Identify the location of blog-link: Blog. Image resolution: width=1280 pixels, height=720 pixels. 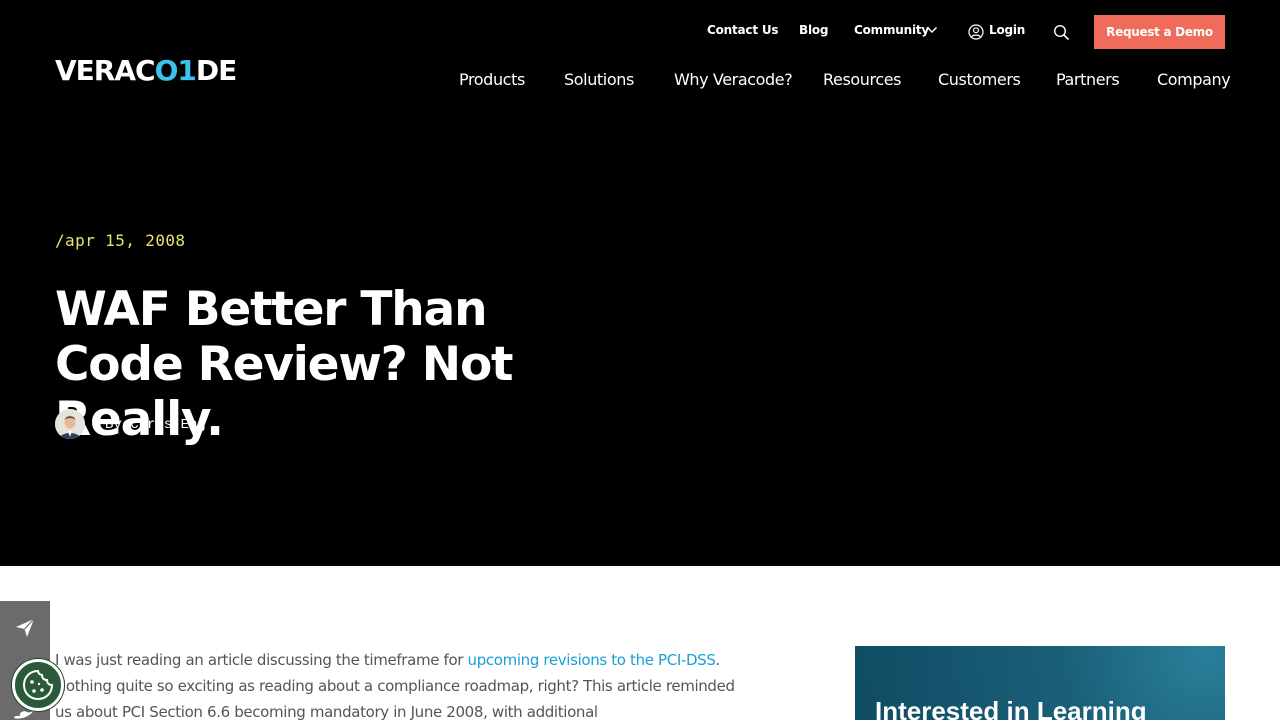
(813, 30).